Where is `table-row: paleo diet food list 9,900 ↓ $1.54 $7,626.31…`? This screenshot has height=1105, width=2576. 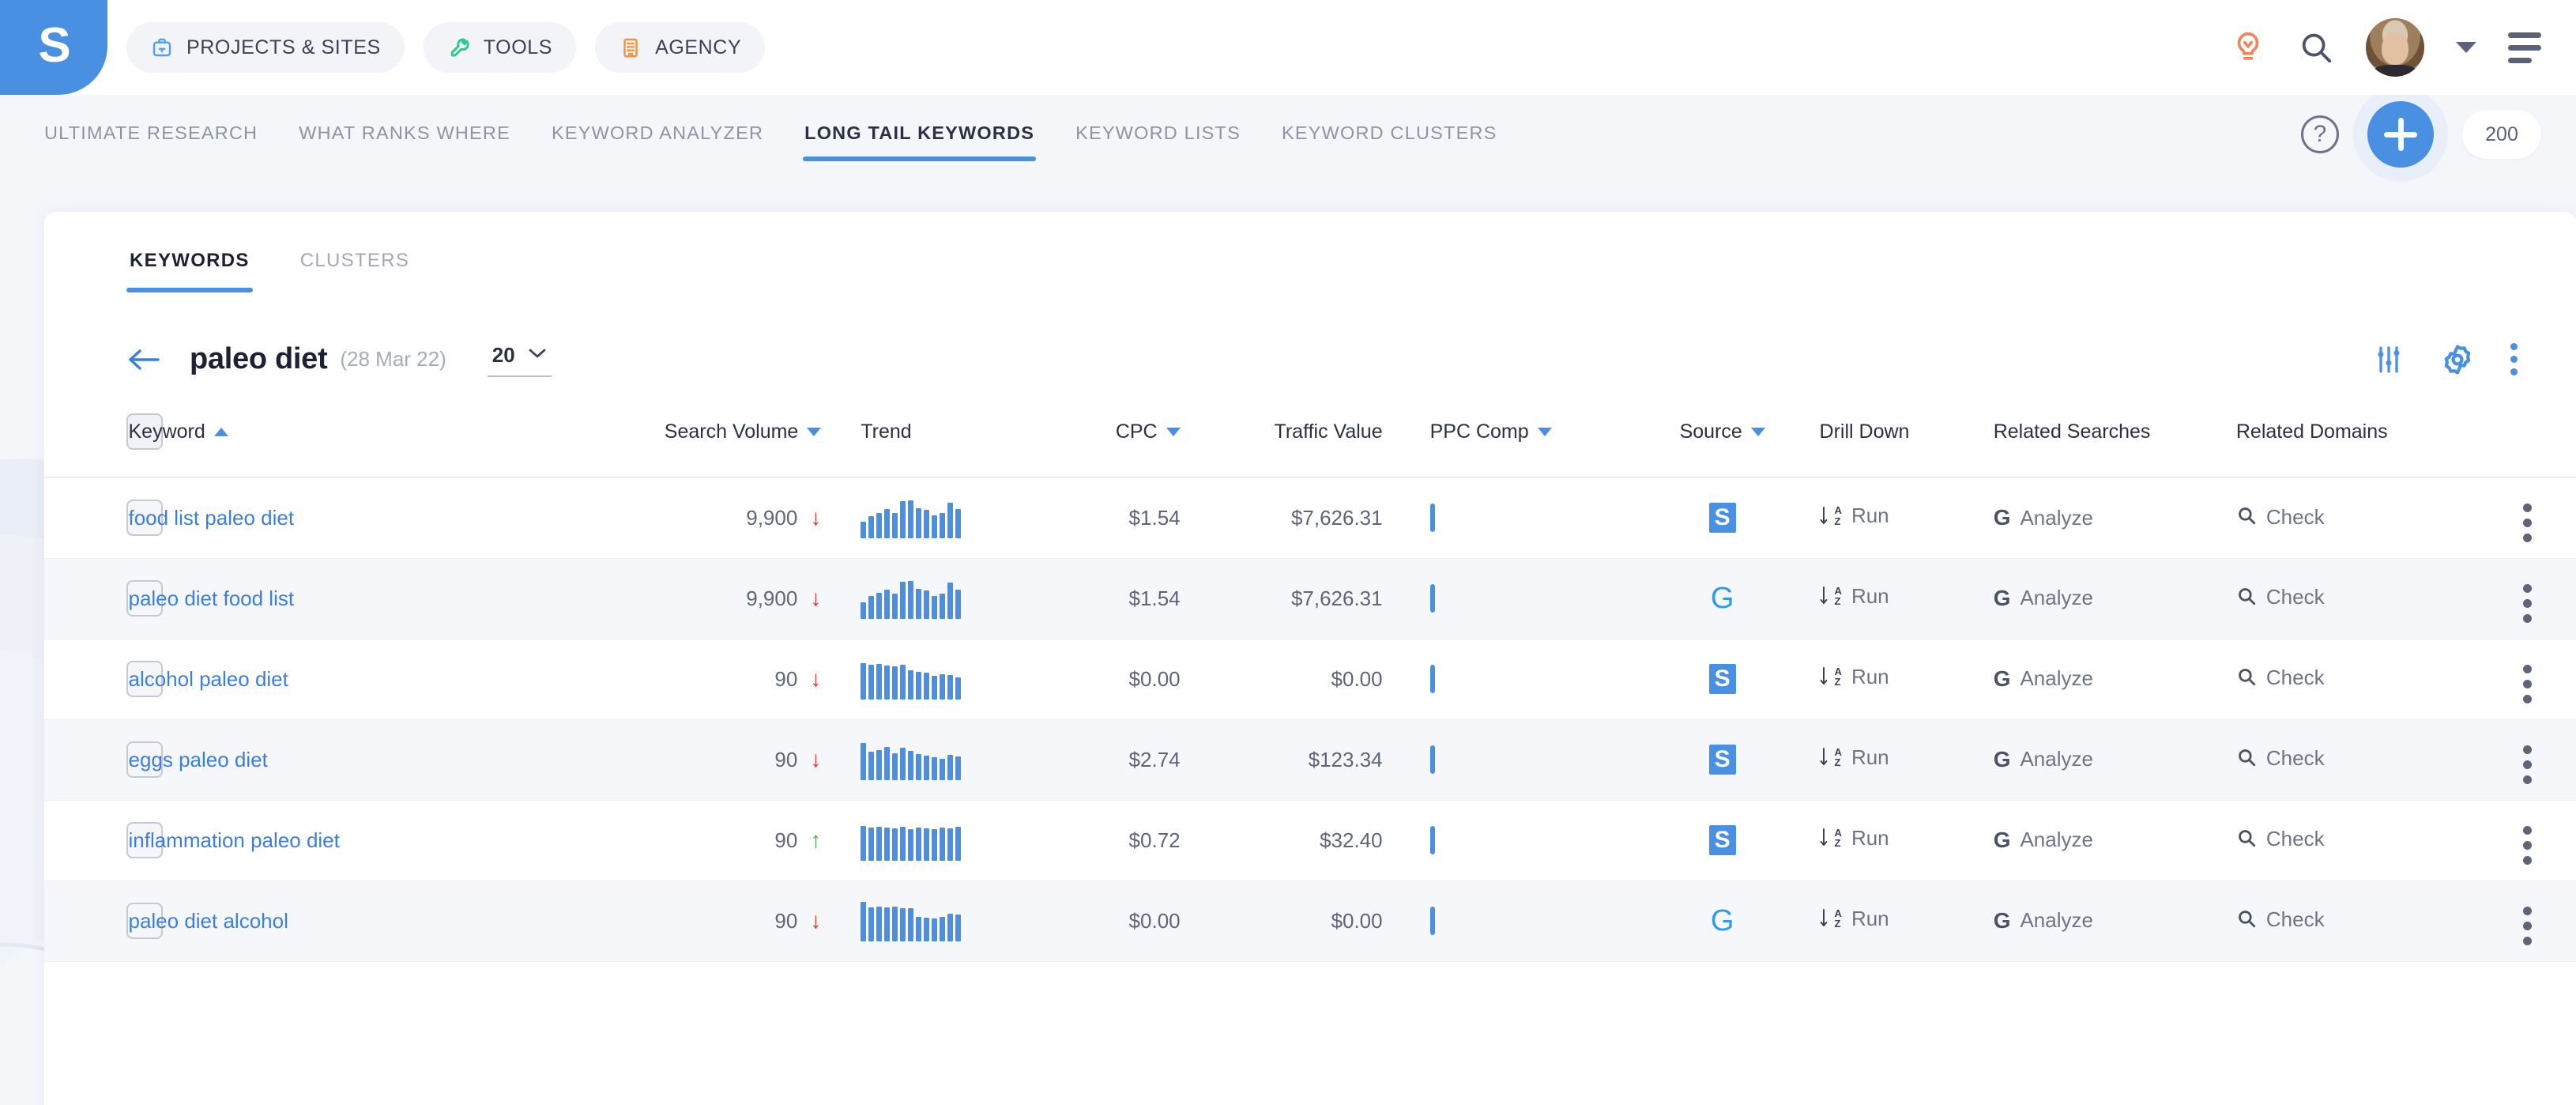
table-row: paleo diet food list 9,900 ↓ $1.54 $7,626.31… is located at coordinates (1310, 598).